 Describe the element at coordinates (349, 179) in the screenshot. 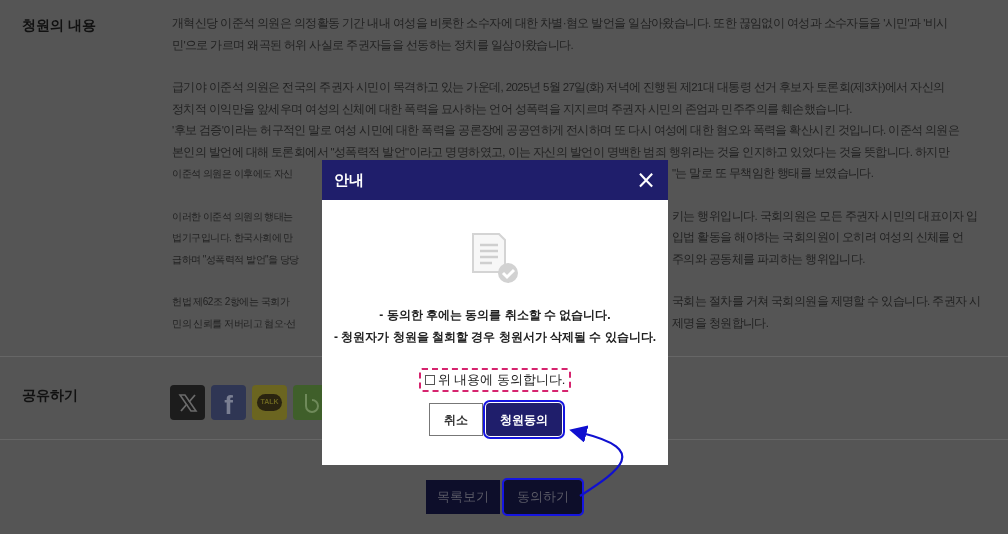

I see `dialog-title: 안내` at that location.